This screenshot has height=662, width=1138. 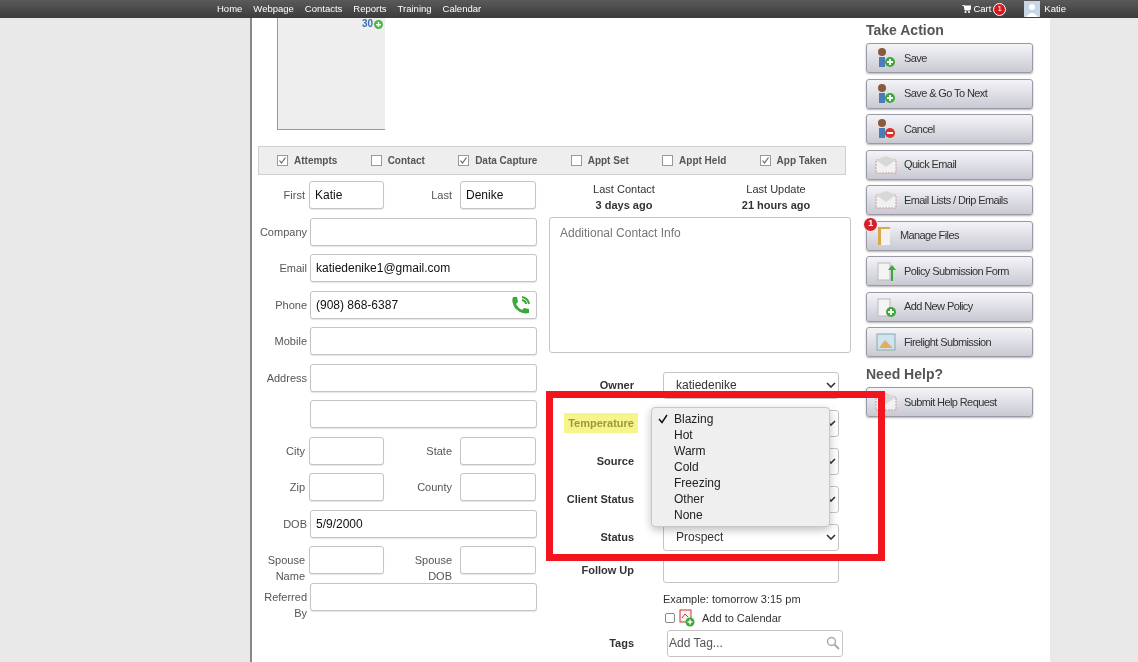 I want to click on action-button: Policy Submission Form, so click(x=949, y=271).